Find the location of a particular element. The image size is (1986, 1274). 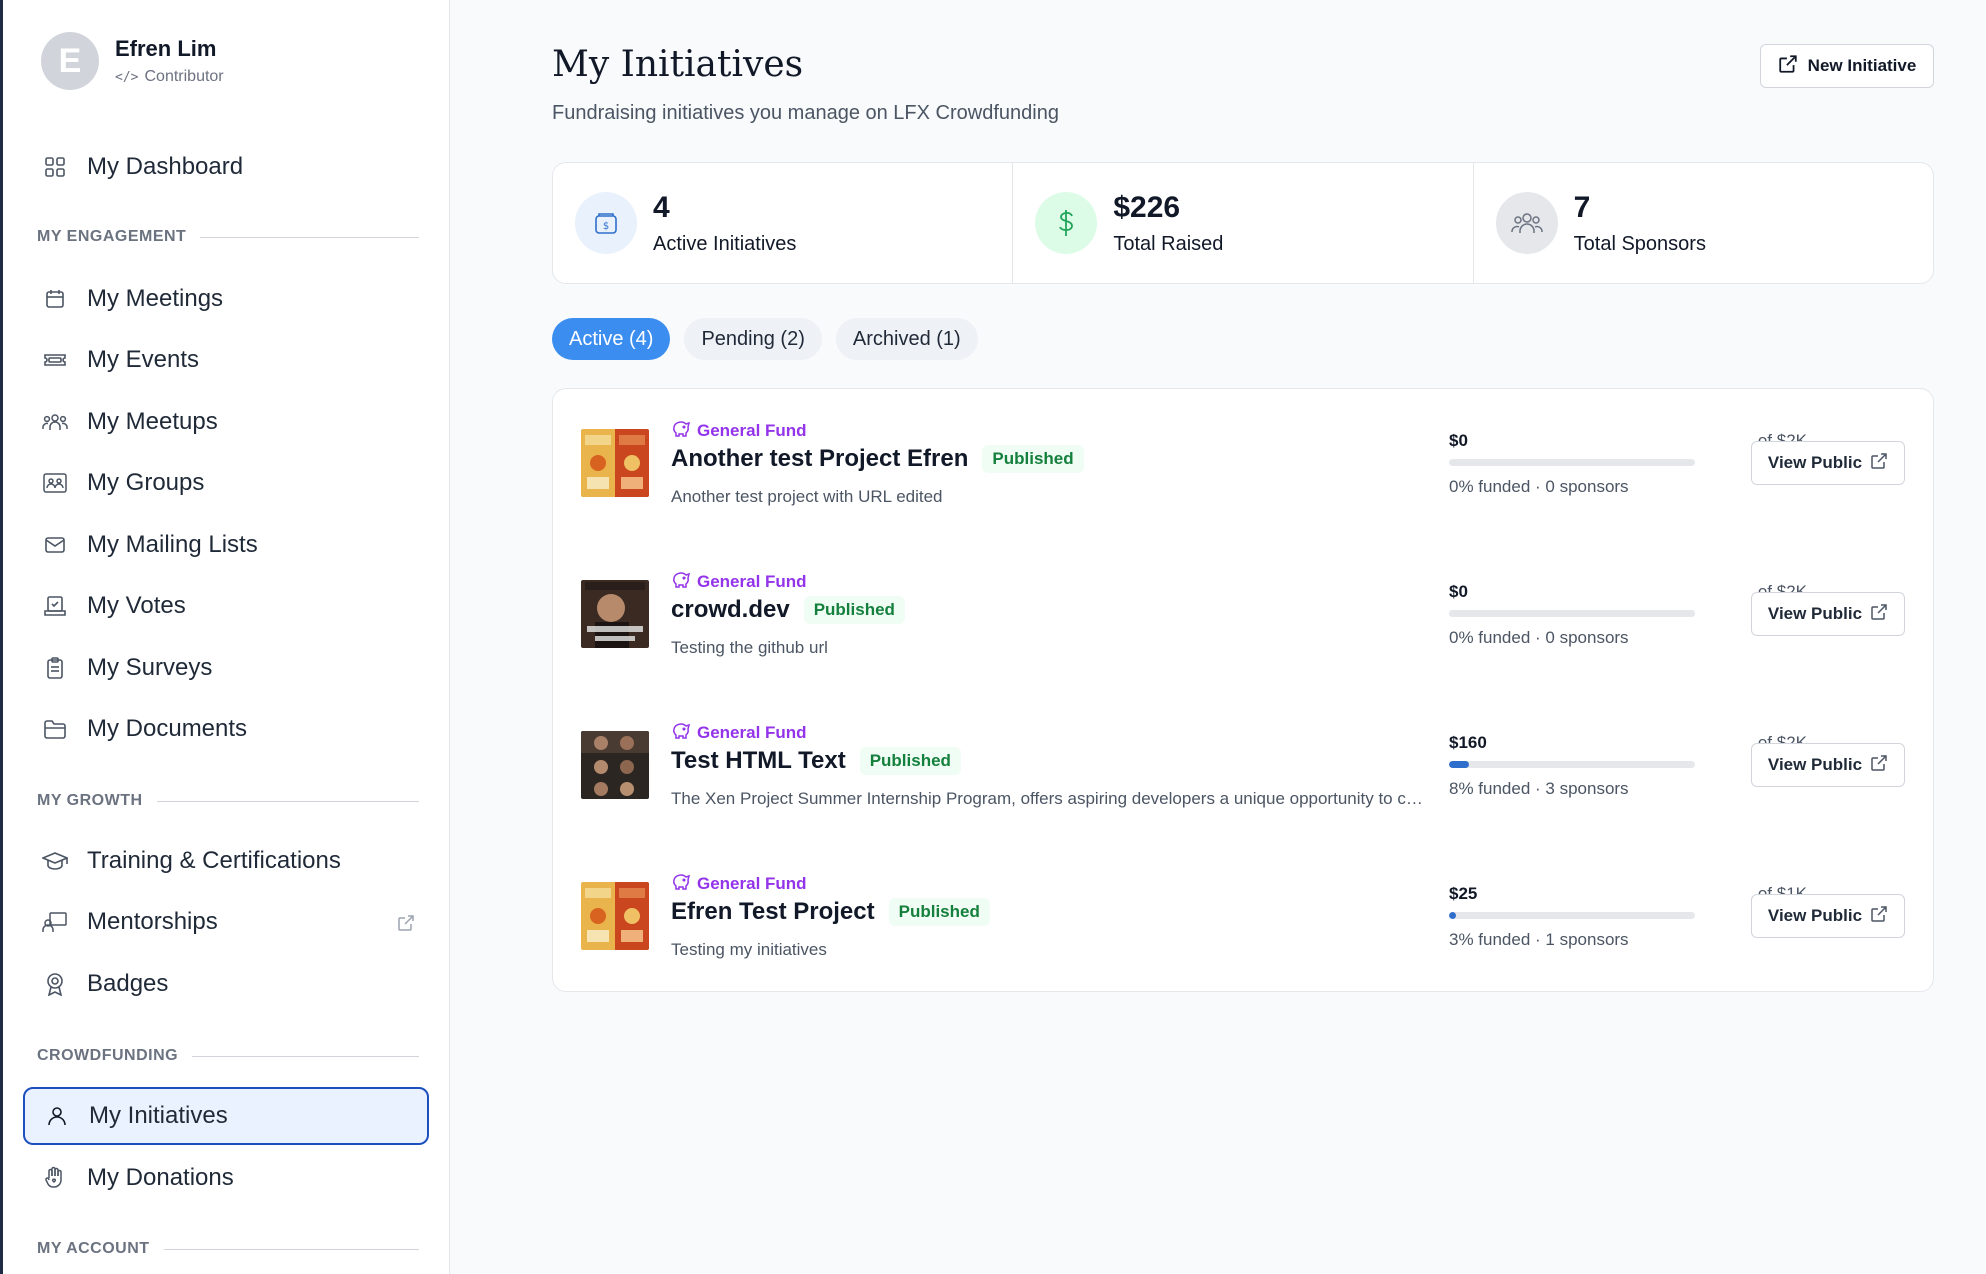

sidebar-item-votes: My Votes is located at coordinates (226, 606).